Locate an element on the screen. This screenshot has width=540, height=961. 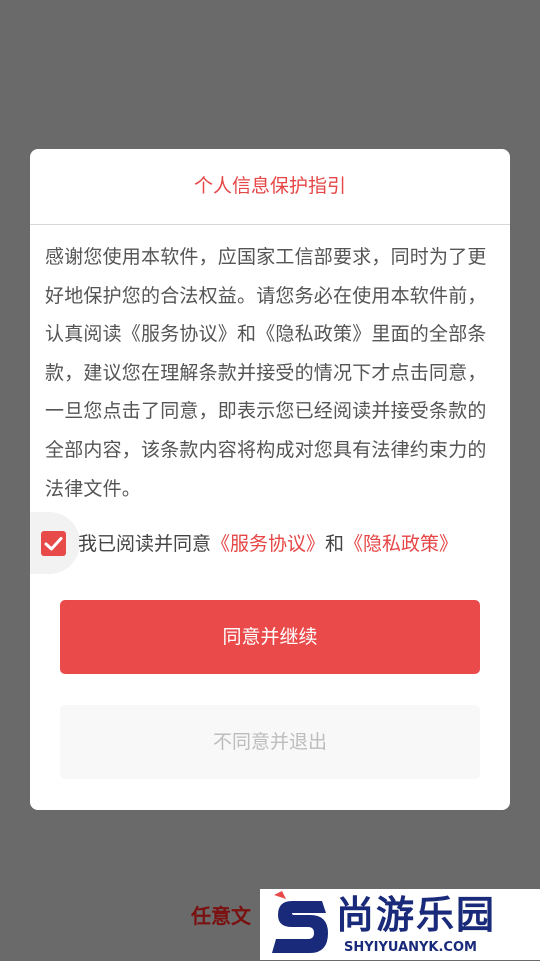
service-agreement-link: 《服务协议》 is located at coordinates (268, 544).